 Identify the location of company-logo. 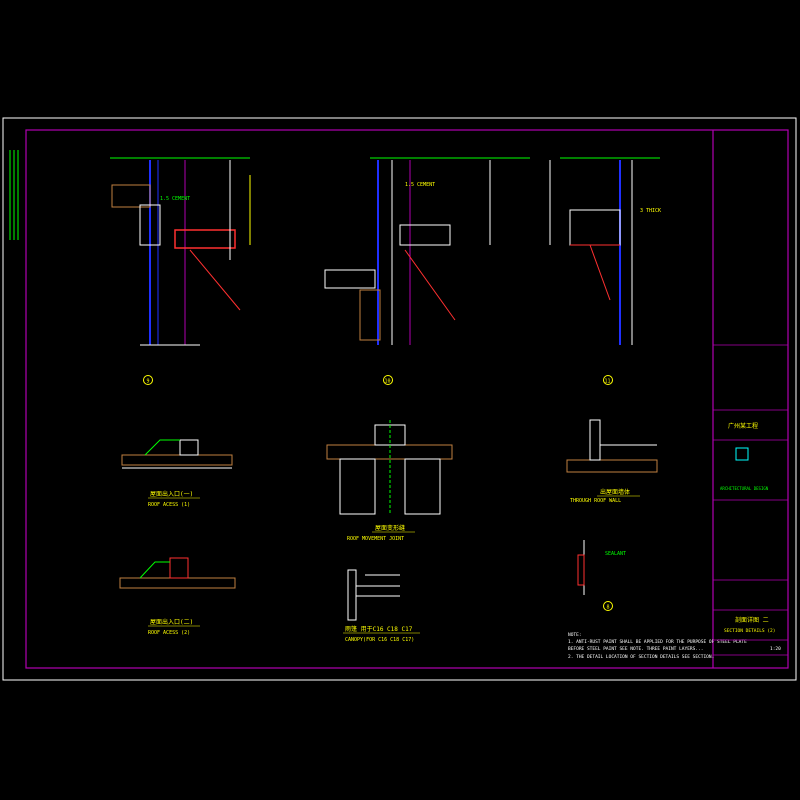
(742, 454).